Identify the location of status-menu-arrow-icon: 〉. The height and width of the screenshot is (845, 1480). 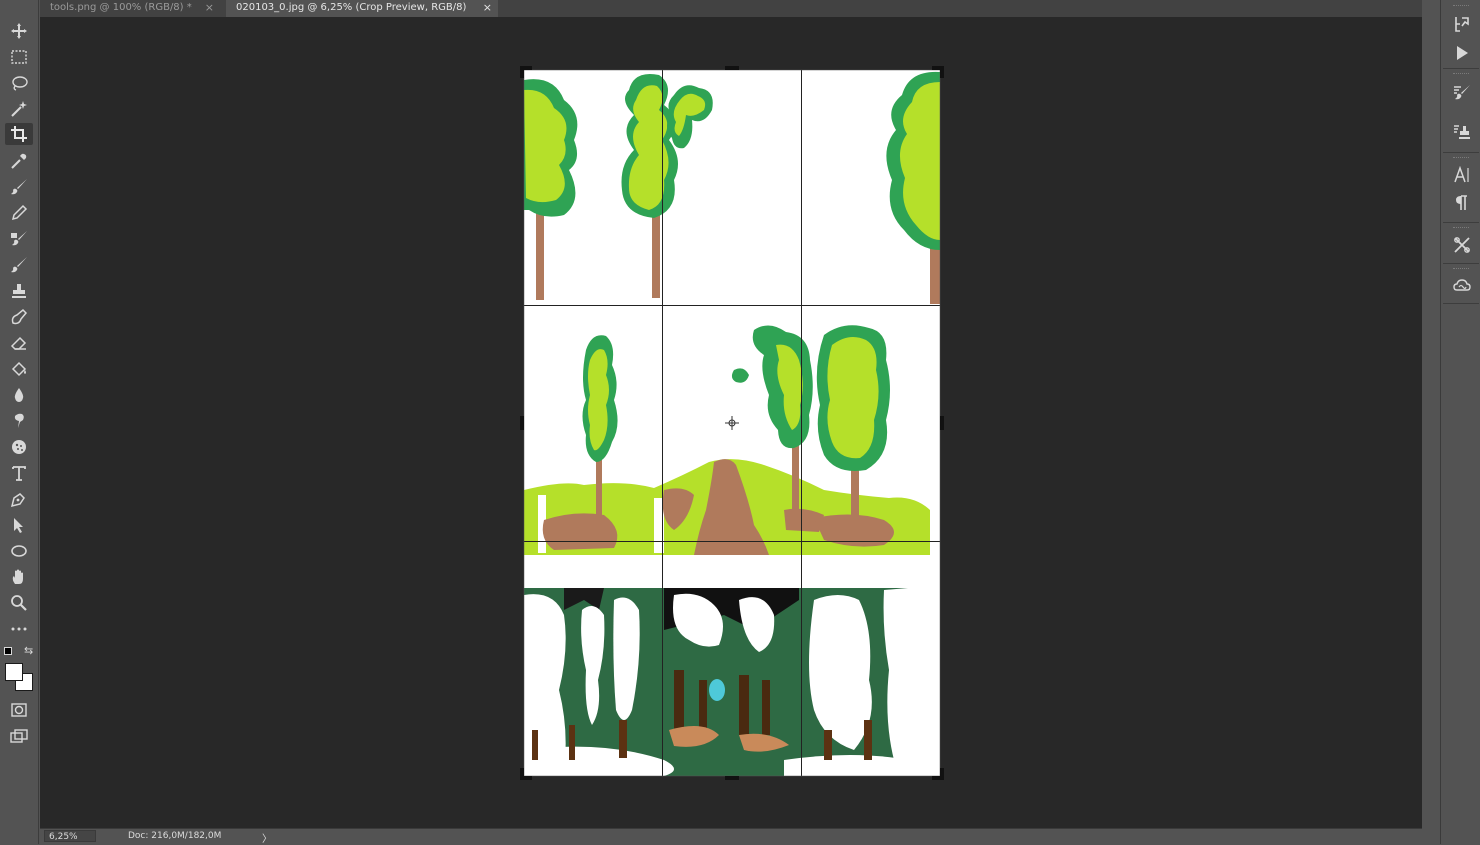
(267, 837).